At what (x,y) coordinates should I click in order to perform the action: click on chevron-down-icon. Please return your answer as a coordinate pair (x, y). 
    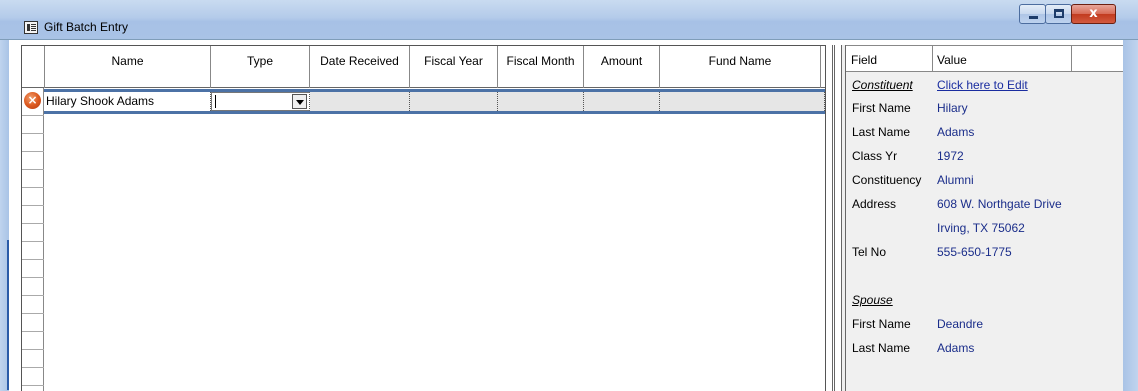
    Looking at the image, I should click on (299, 101).